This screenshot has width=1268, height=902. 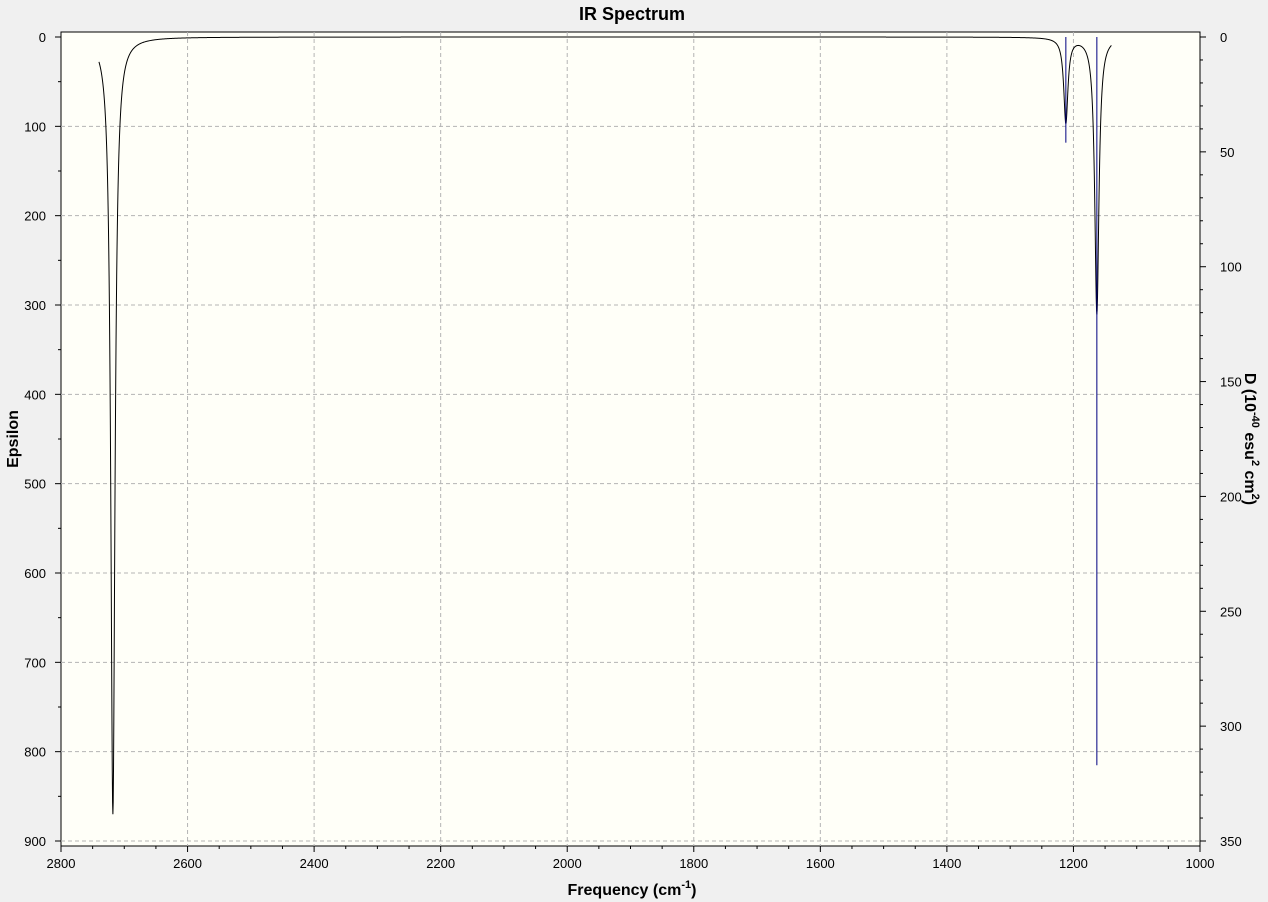 I want to click on y2-label-text: cm, so click(x=1249, y=480).